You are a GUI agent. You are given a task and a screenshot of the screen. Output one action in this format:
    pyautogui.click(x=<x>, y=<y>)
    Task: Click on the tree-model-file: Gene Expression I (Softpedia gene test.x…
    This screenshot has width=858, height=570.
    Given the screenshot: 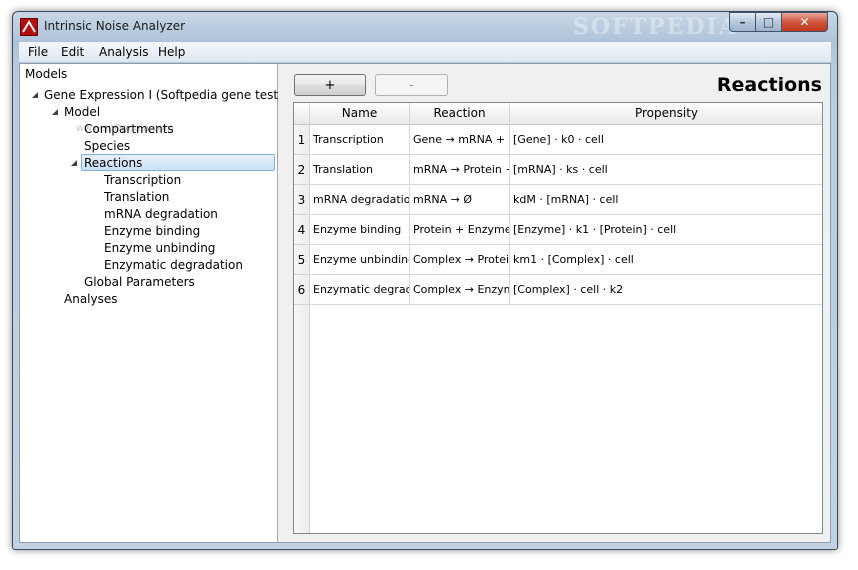 What is the action you would take?
    pyautogui.click(x=176, y=95)
    